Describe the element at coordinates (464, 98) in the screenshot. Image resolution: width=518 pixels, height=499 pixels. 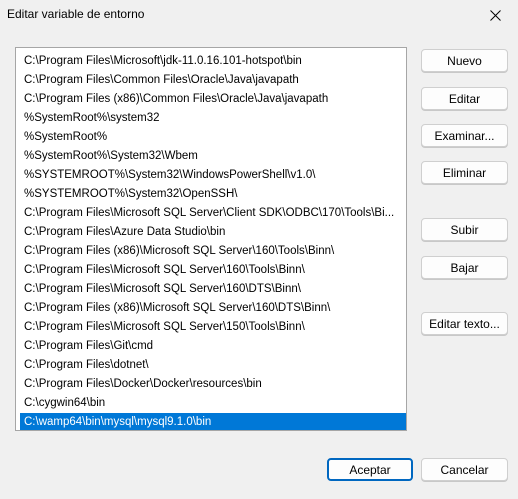
I see `edit-button: Editar` at that location.